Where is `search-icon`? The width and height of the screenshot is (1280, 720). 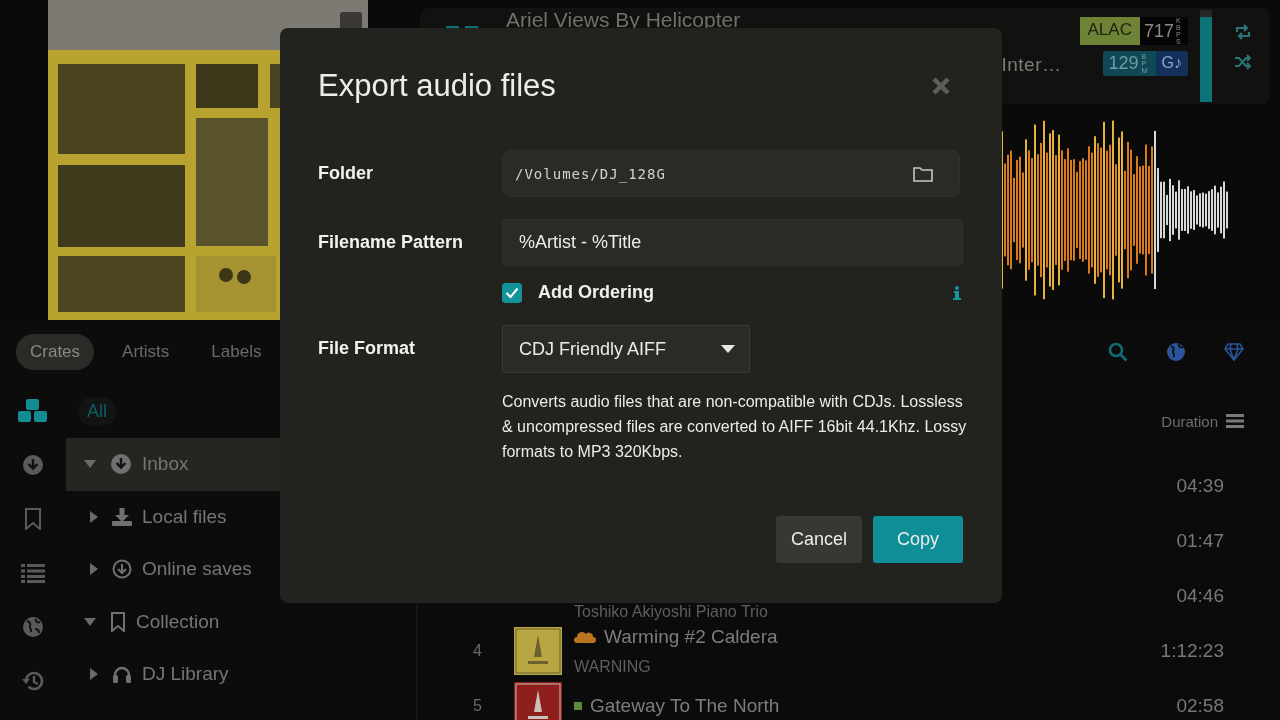
search-icon is located at coordinates (1118, 352).